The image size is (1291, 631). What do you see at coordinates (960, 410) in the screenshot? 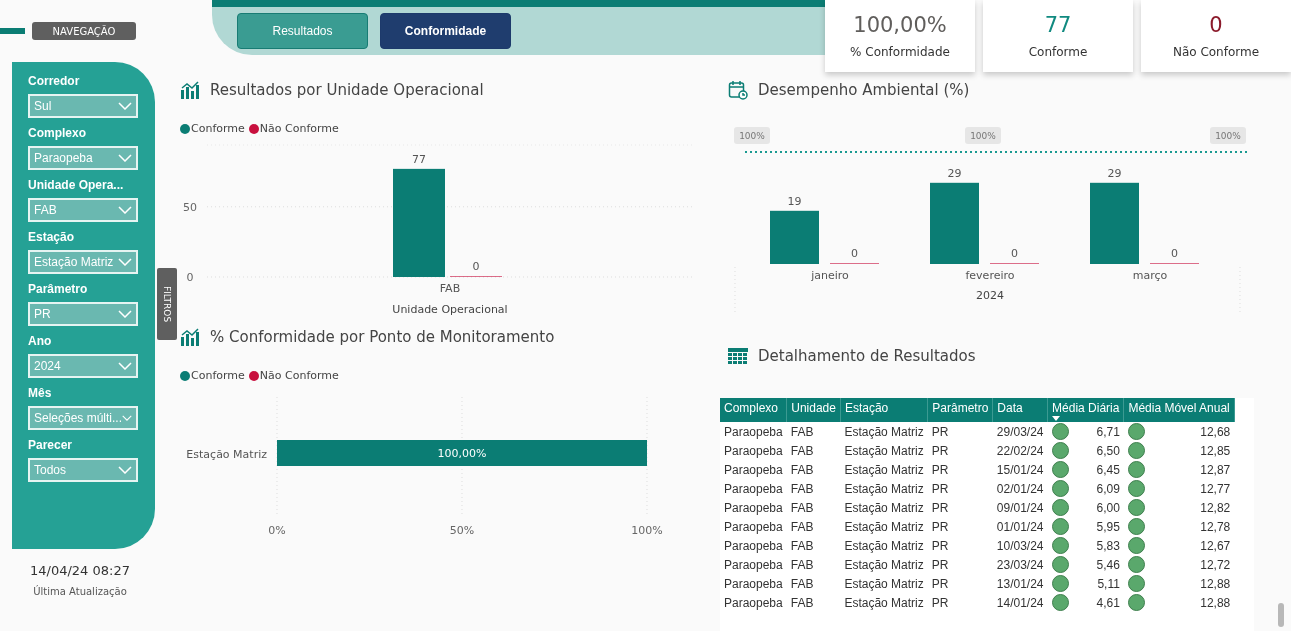
I see `column-header: Parâmetro` at bounding box center [960, 410].